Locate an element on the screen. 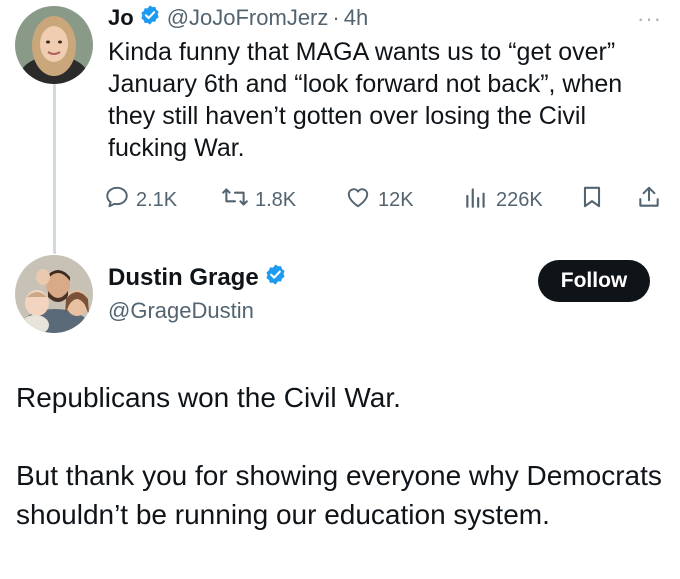 The height and width of the screenshot is (579, 680). avatar-jo is located at coordinates (54, 45).